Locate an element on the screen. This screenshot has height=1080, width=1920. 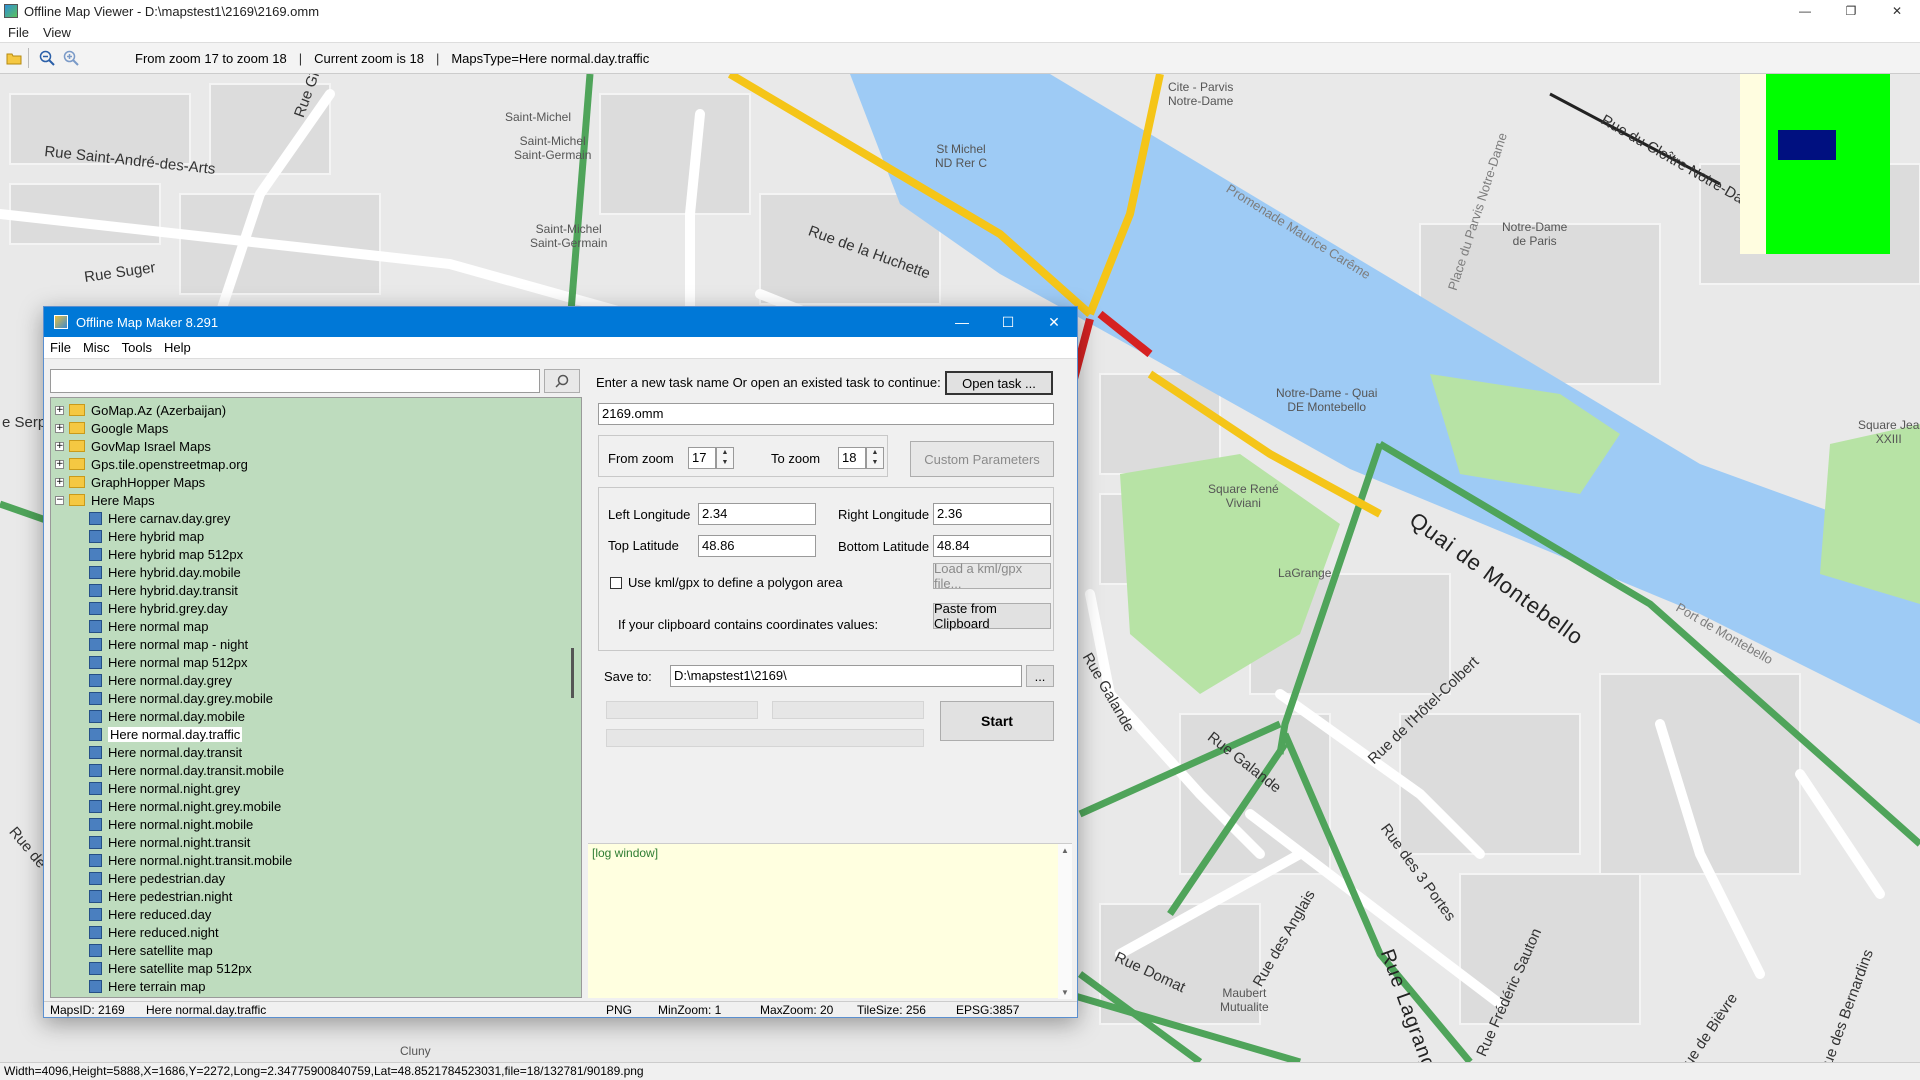
tree-item: + GovMap Israel Maps is located at coordinates (133, 446).